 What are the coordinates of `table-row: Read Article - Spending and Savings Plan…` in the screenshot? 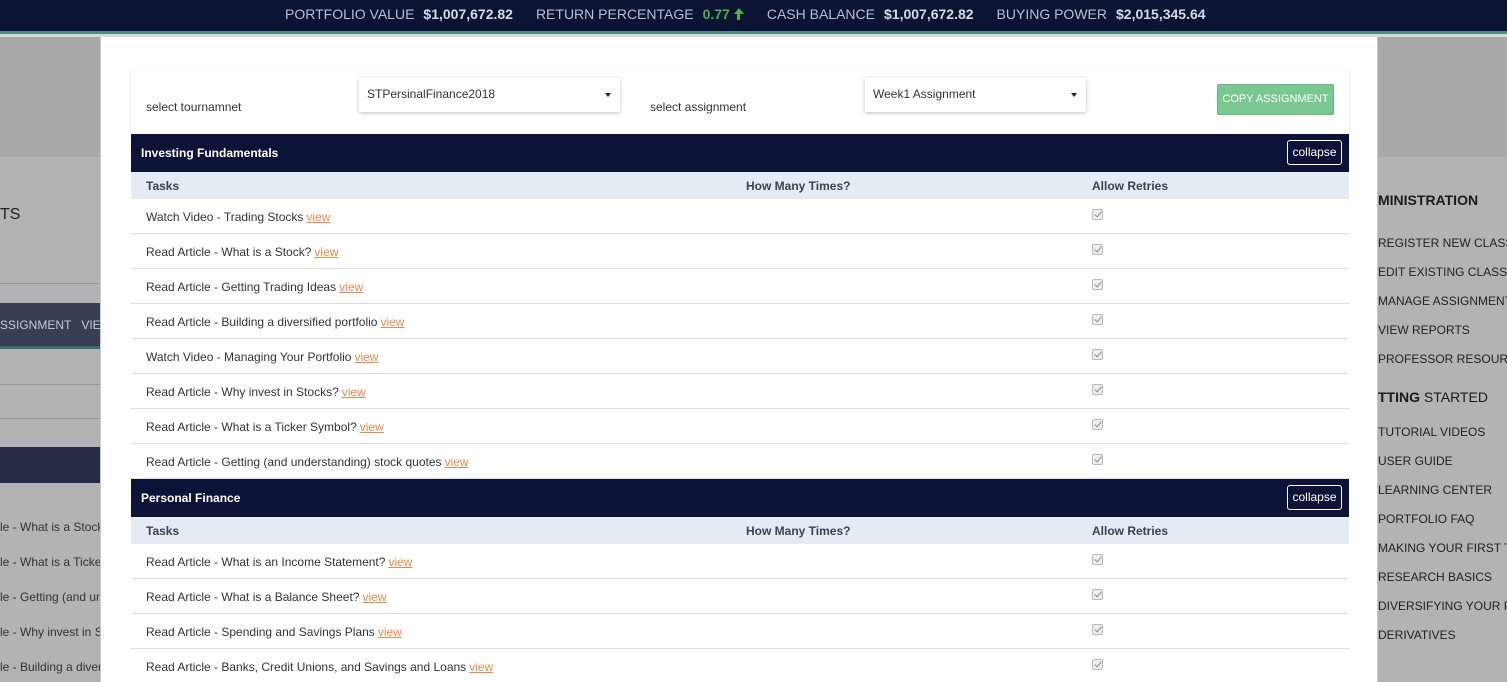 It's located at (740, 631).